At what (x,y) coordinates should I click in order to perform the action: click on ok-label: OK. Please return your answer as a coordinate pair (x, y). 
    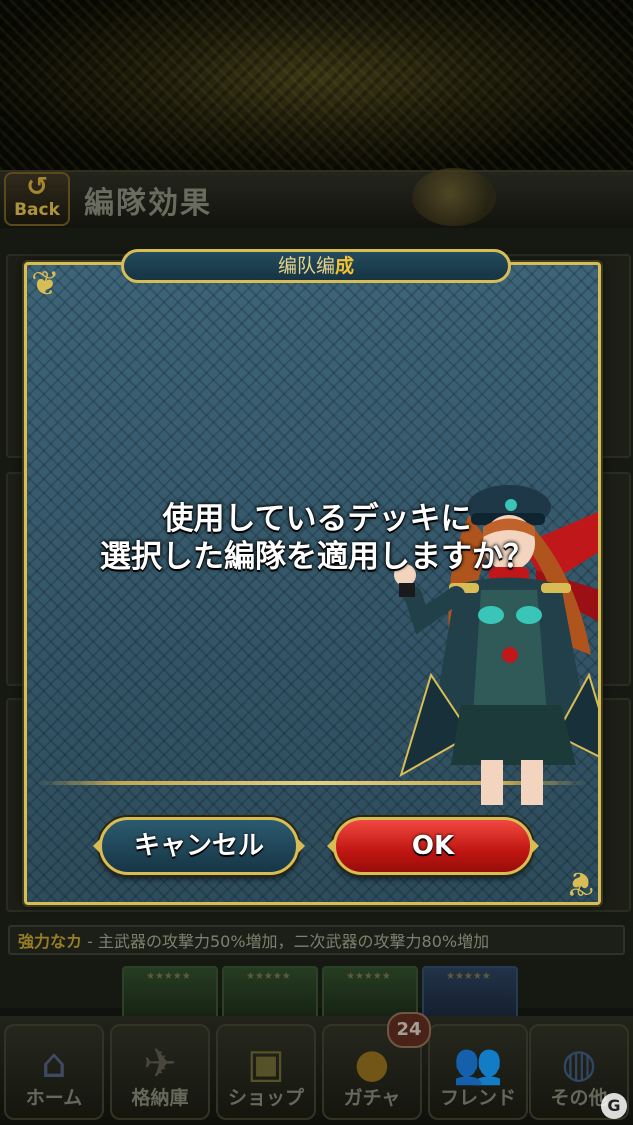
    Looking at the image, I should click on (433, 846).